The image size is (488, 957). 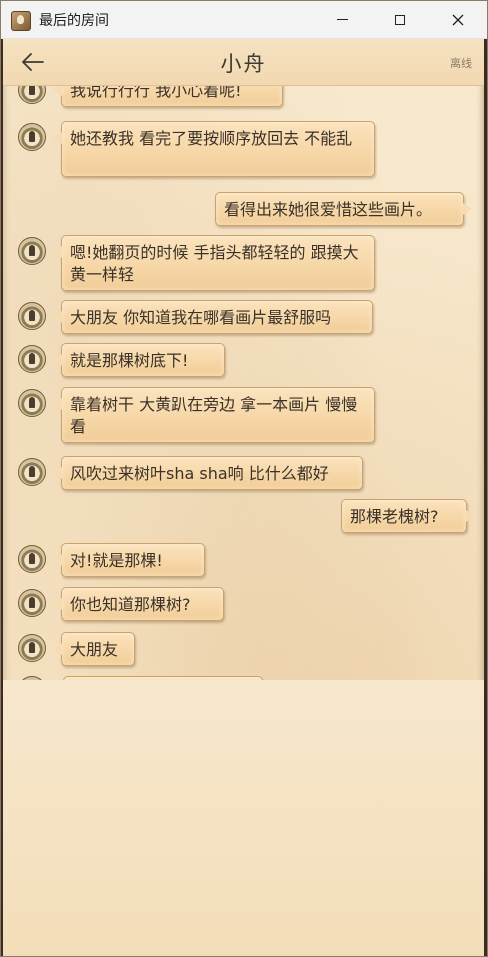 I want to click on chat-header: 小舟 离线, so click(x=243, y=62).